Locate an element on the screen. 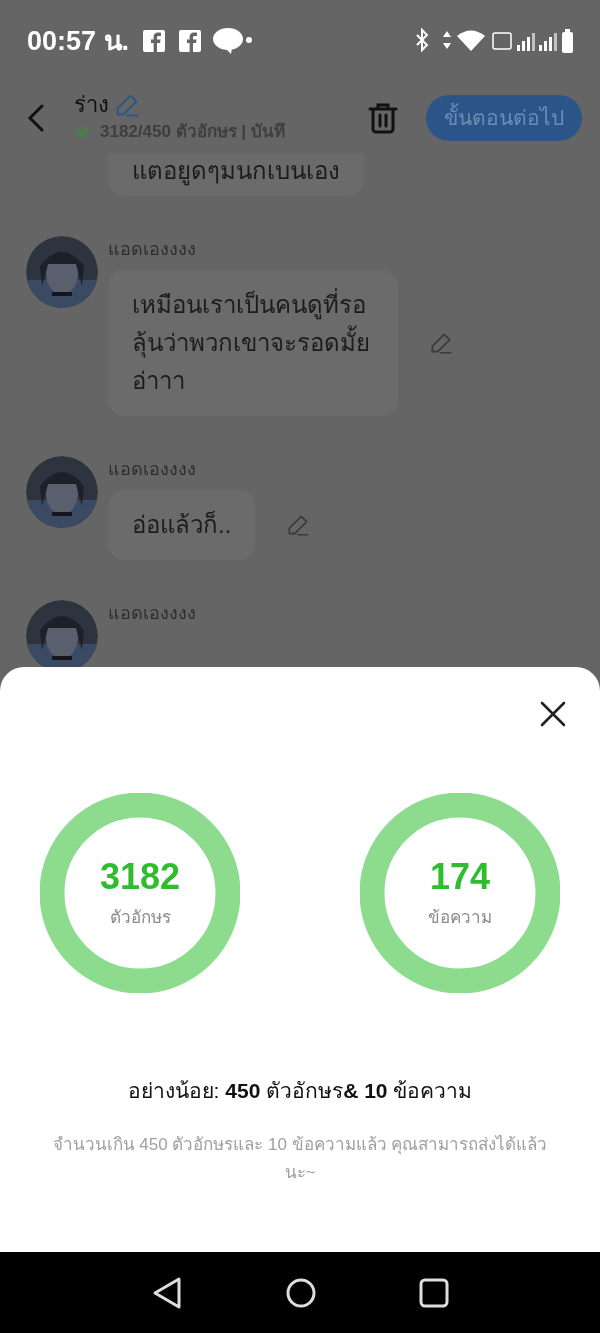  message-bubble: อ่อแล้วก็.. is located at coordinates (182, 525).